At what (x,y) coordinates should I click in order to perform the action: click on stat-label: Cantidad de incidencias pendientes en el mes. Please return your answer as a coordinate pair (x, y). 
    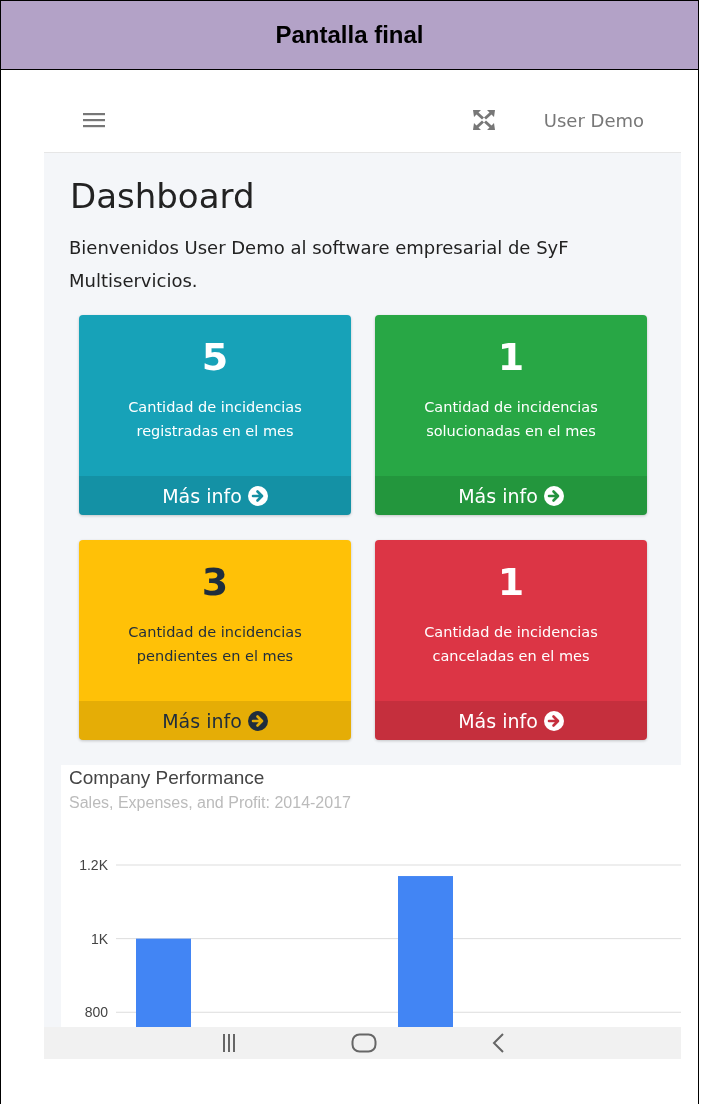
    Looking at the image, I should click on (215, 644).